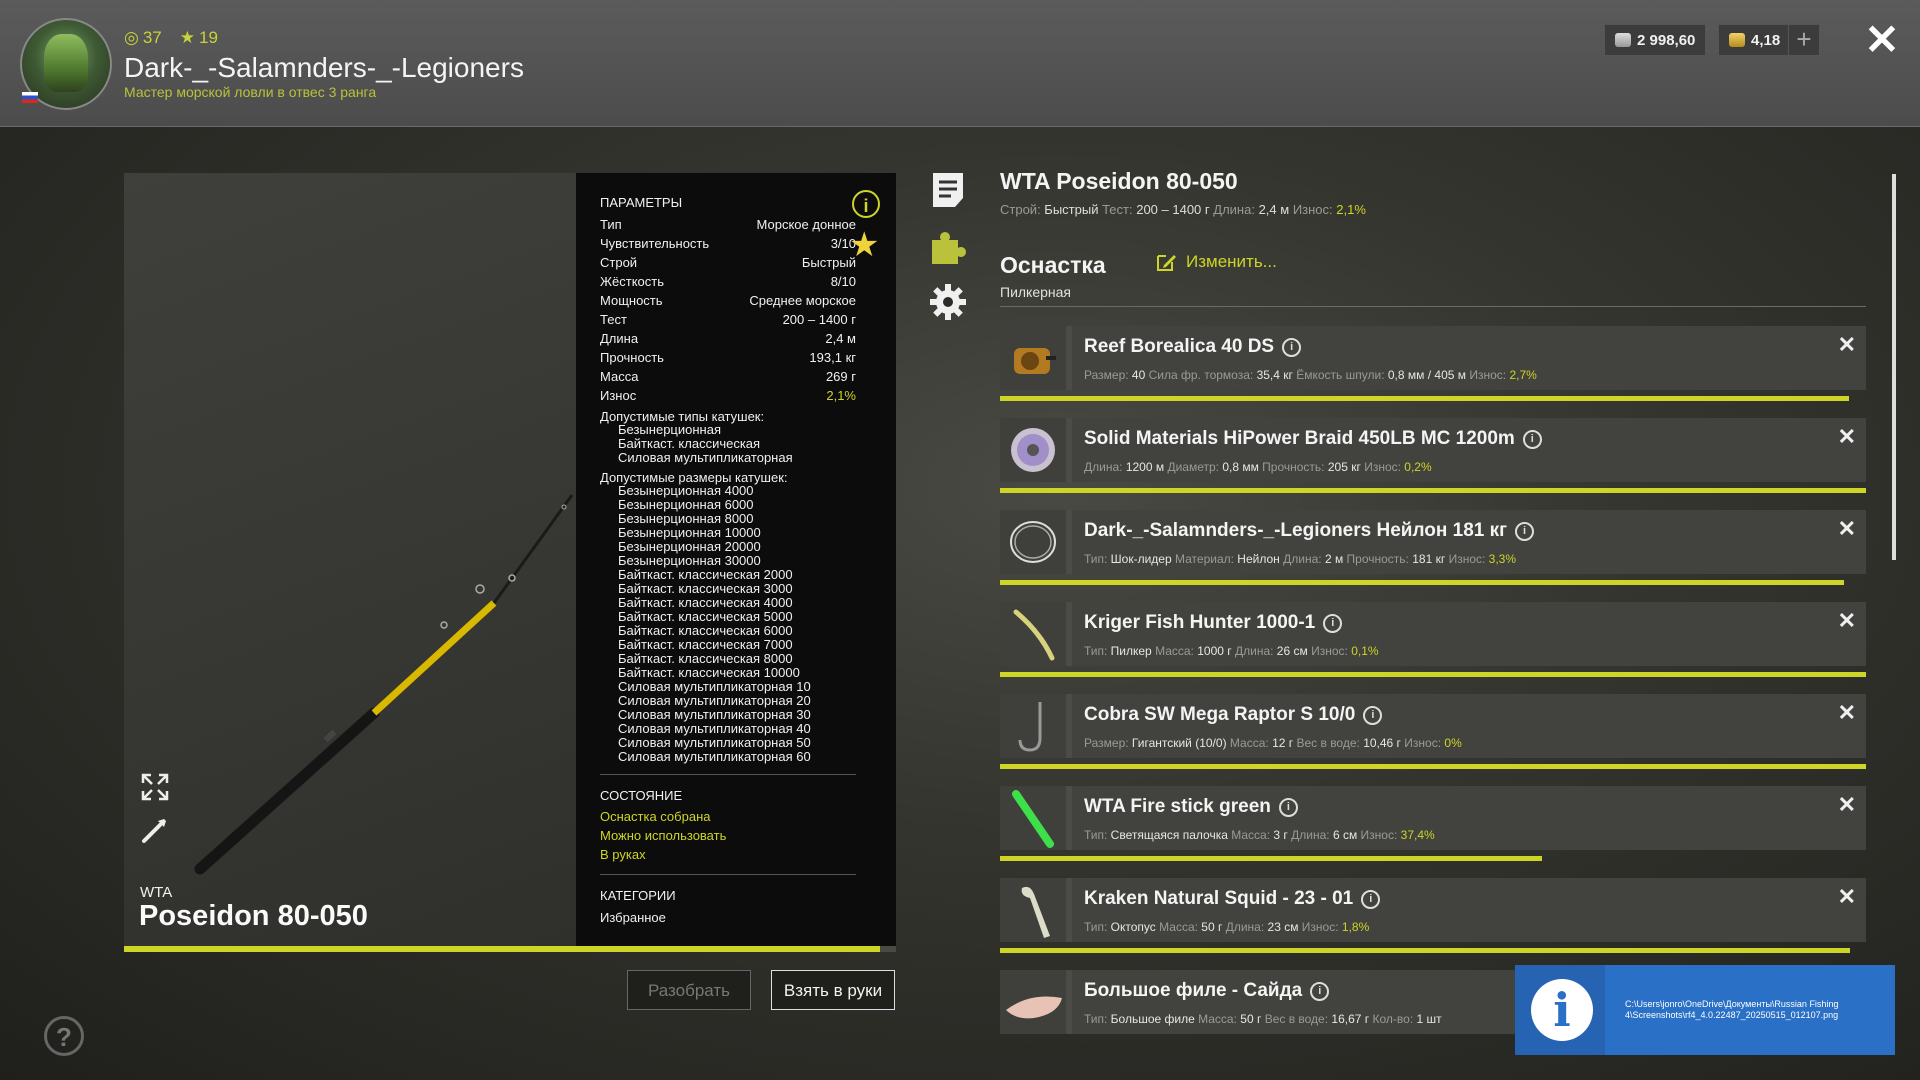 The width and height of the screenshot is (1920, 1080). I want to click on document-icon, so click(948, 190).